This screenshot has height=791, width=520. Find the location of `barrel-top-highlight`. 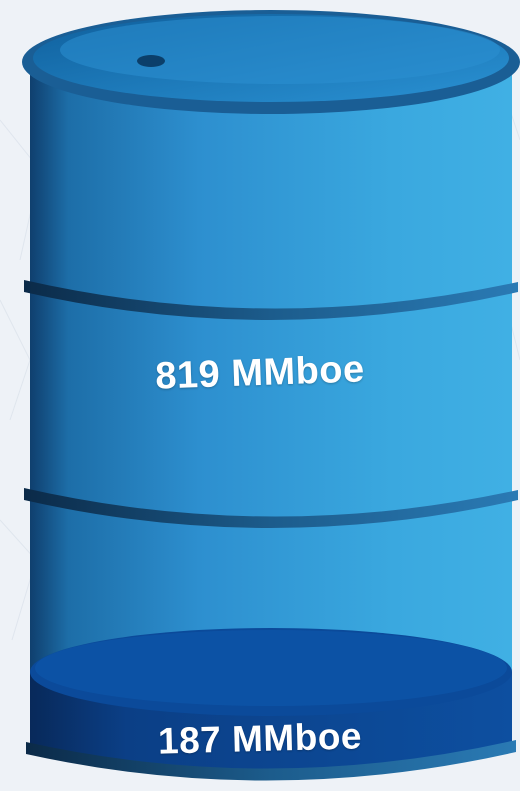

barrel-top-highlight is located at coordinates (280, 50).